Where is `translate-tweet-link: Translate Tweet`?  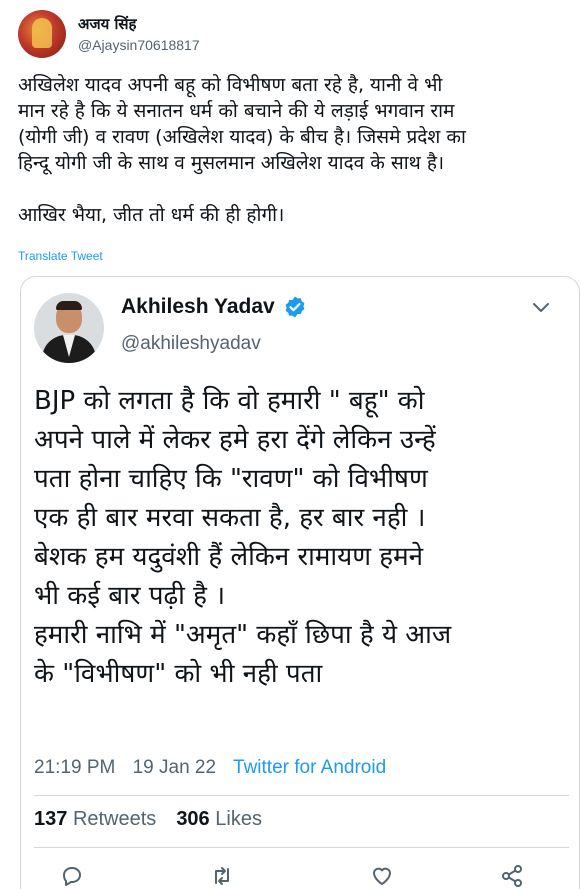
translate-tweet-link: Translate Tweet is located at coordinates (60, 256).